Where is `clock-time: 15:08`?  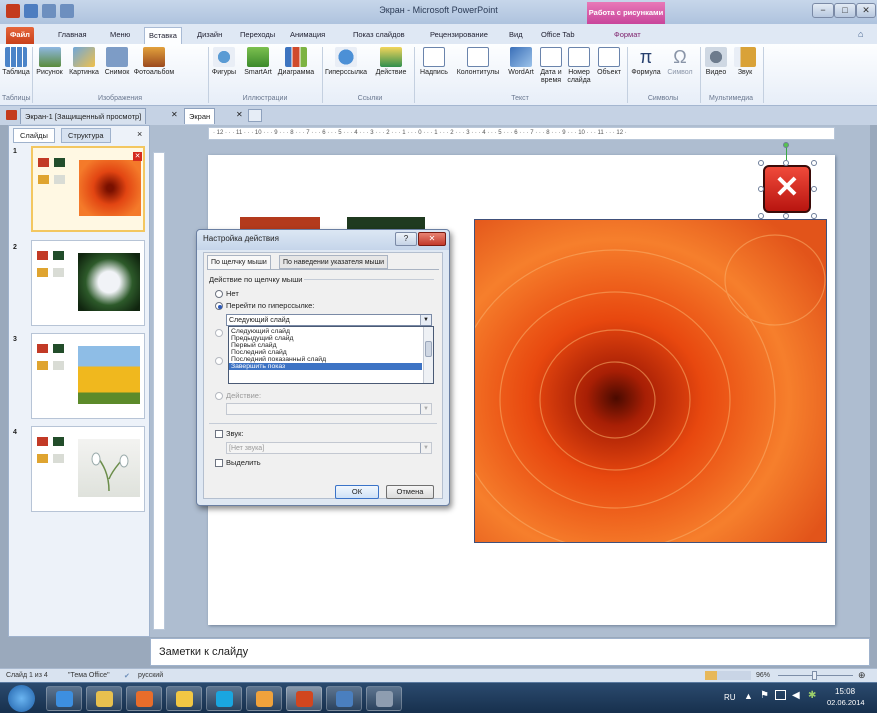 clock-time: 15:08 is located at coordinates (845, 691).